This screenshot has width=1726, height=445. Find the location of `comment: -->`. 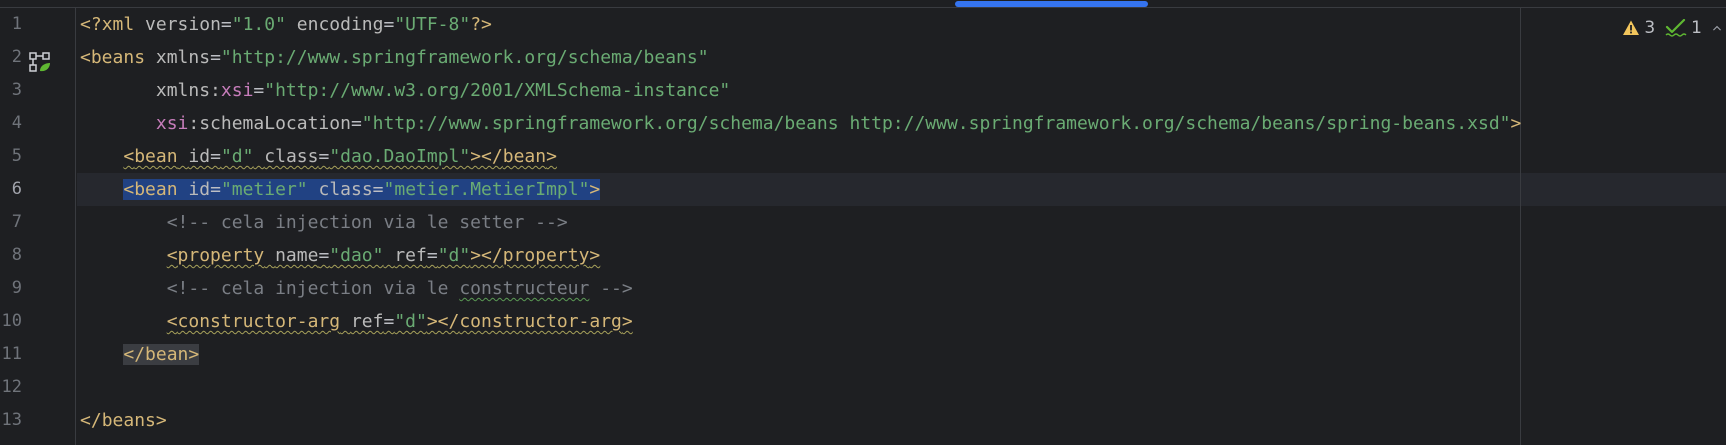

comment: --> is located at coordinates (611, 288).